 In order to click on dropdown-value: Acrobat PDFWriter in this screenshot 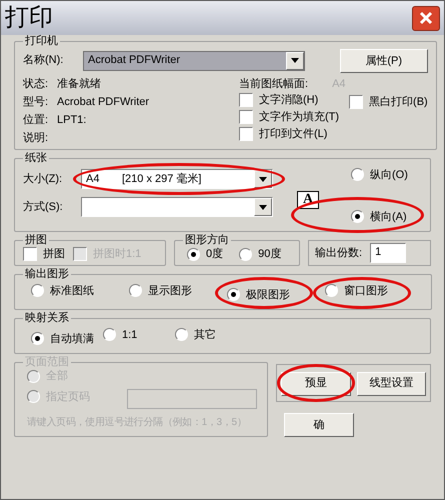, I will do `click(134, 60)`.